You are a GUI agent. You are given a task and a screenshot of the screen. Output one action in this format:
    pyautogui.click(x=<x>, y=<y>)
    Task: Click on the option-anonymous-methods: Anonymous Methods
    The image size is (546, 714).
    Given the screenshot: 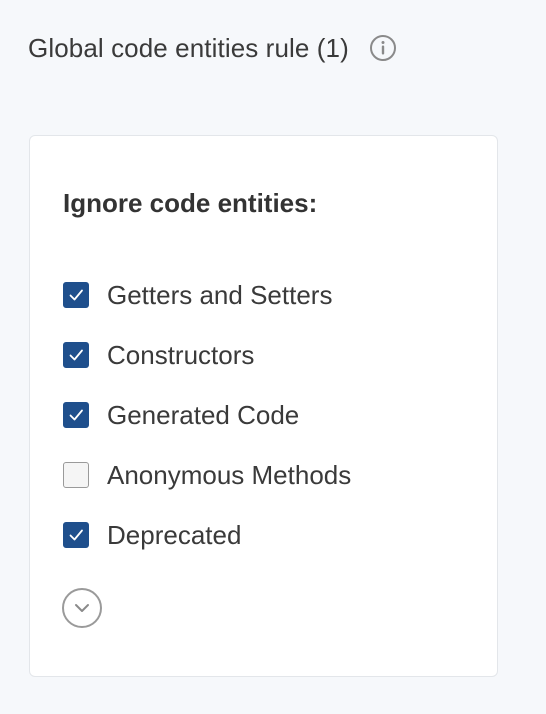 What is the action you would take?
    pyautogui.click(x=207, y=475)
    